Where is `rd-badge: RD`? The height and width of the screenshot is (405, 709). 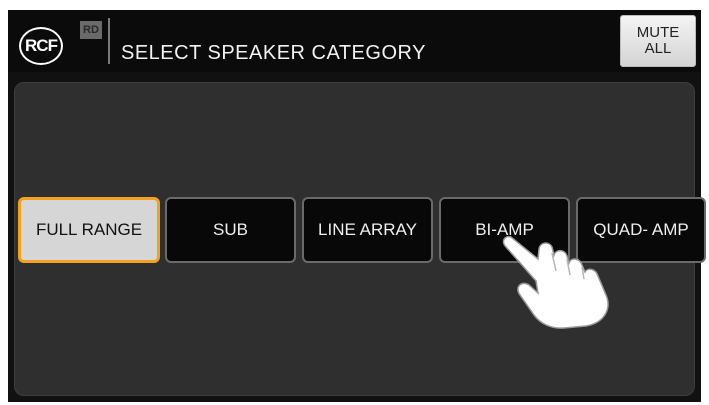 rd-badge: RD is located at coordinates (91, 30).